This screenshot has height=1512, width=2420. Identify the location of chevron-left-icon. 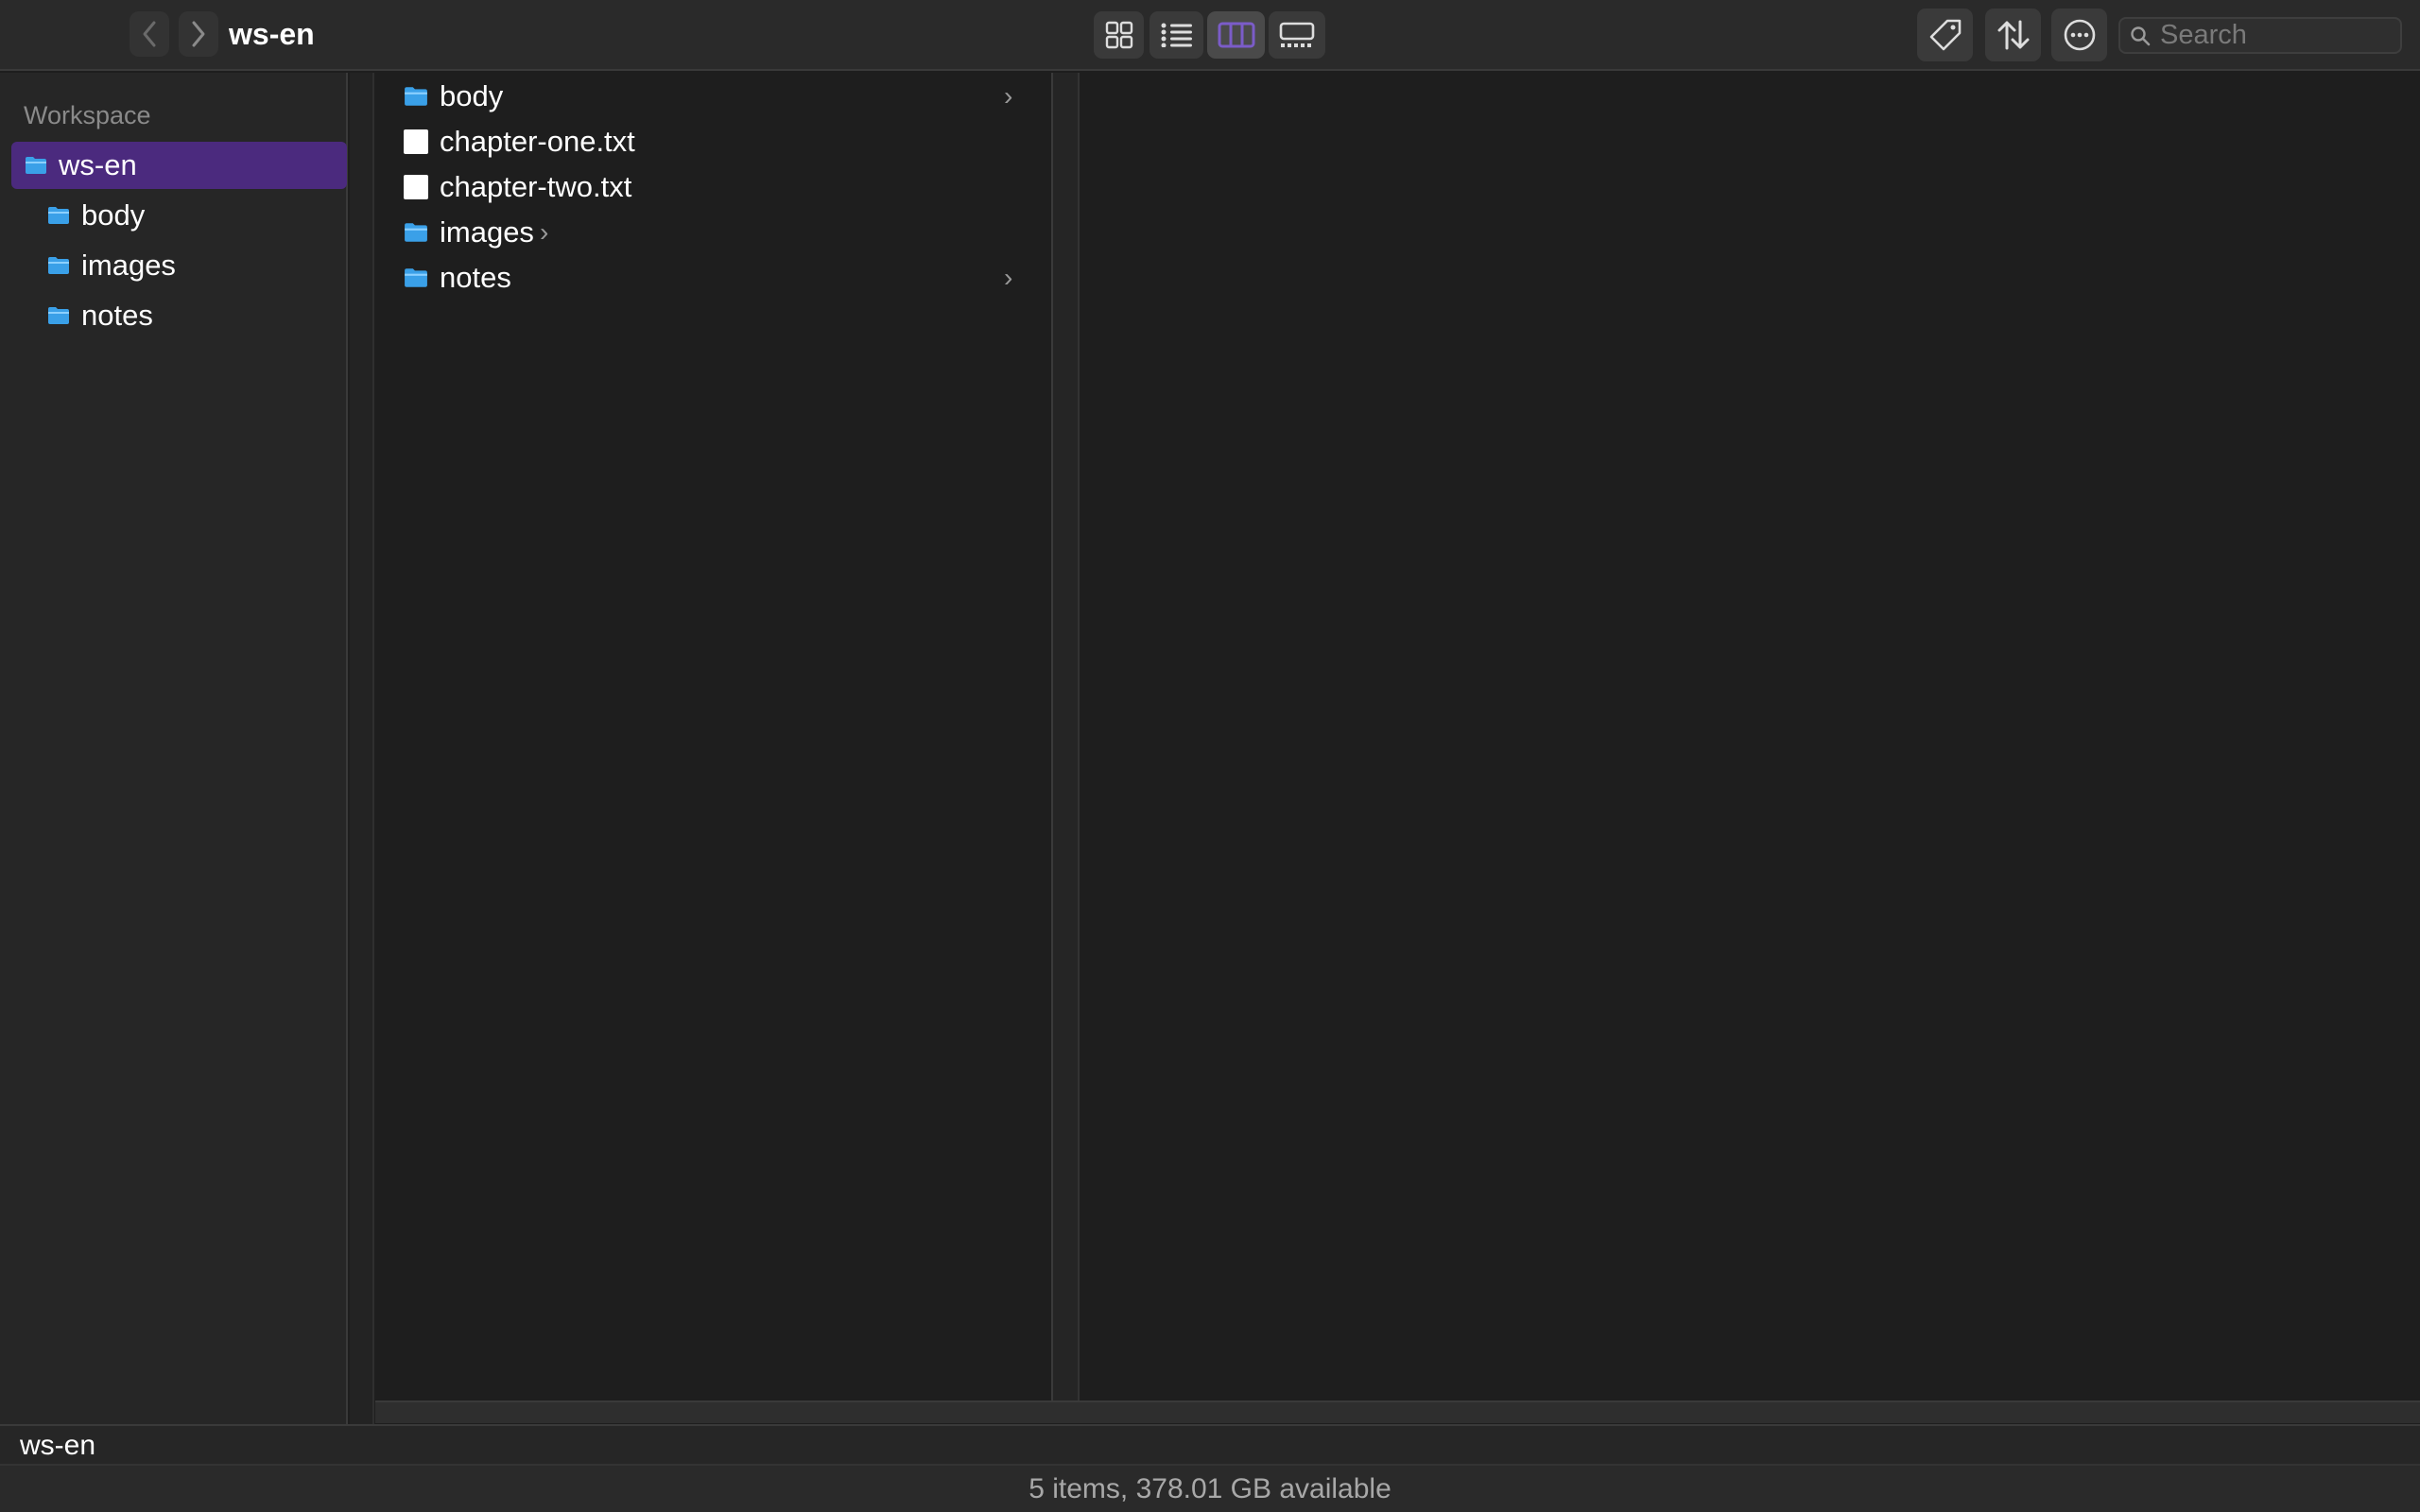
(149, 34).